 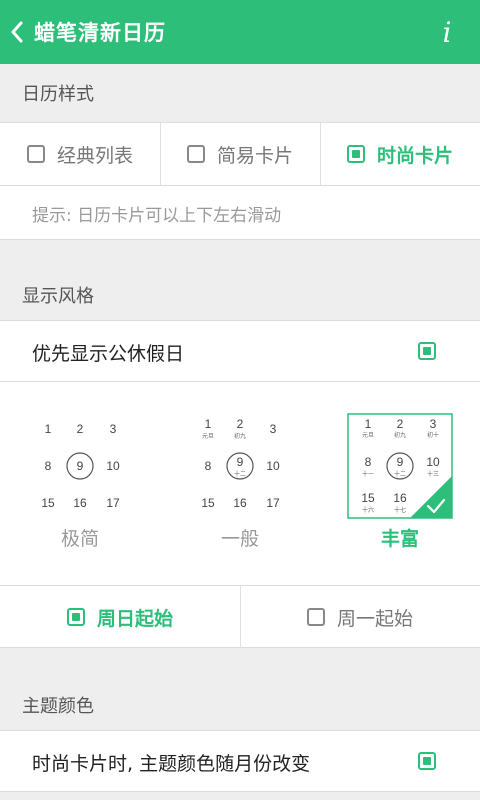 I want to click on lunar-label: 十六, so click(x=368, y=510).